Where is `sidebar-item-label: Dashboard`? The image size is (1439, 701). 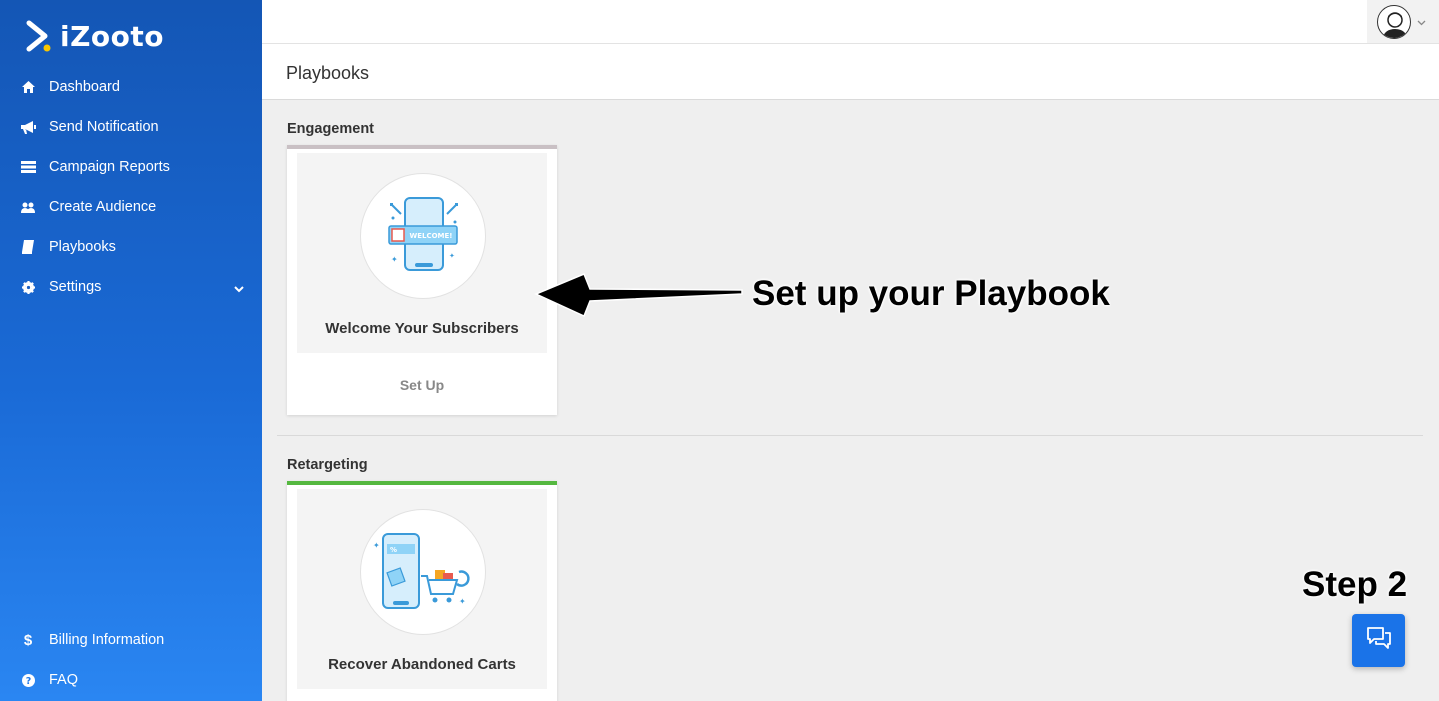
sidebar-item-label: Dashboard is located at coordinates (84, 87).